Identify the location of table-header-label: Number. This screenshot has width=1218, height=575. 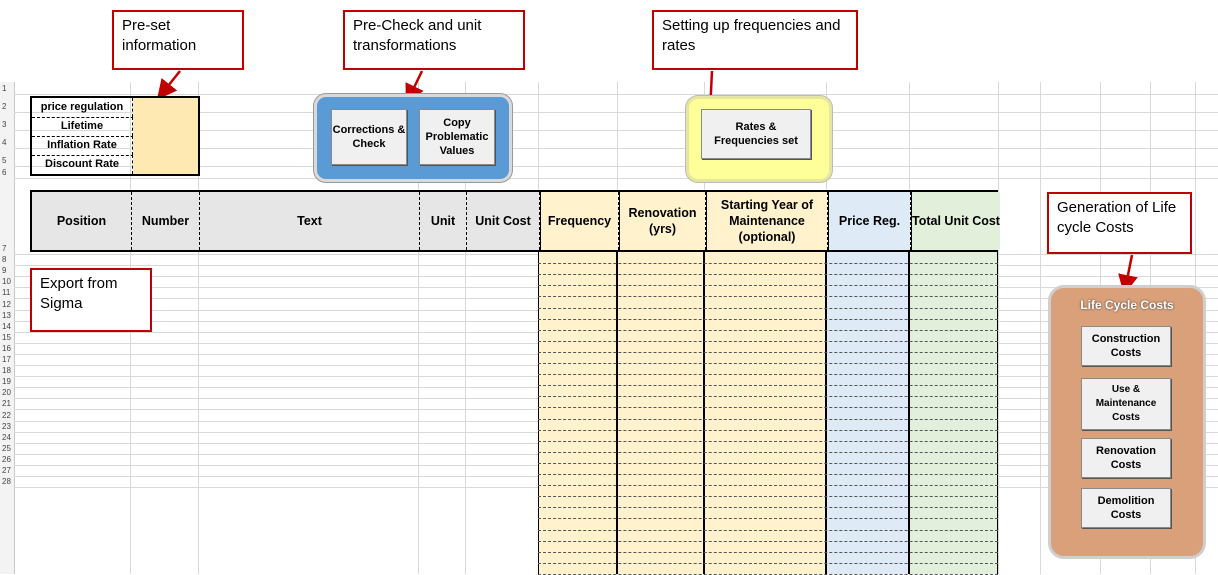
(165, 221).